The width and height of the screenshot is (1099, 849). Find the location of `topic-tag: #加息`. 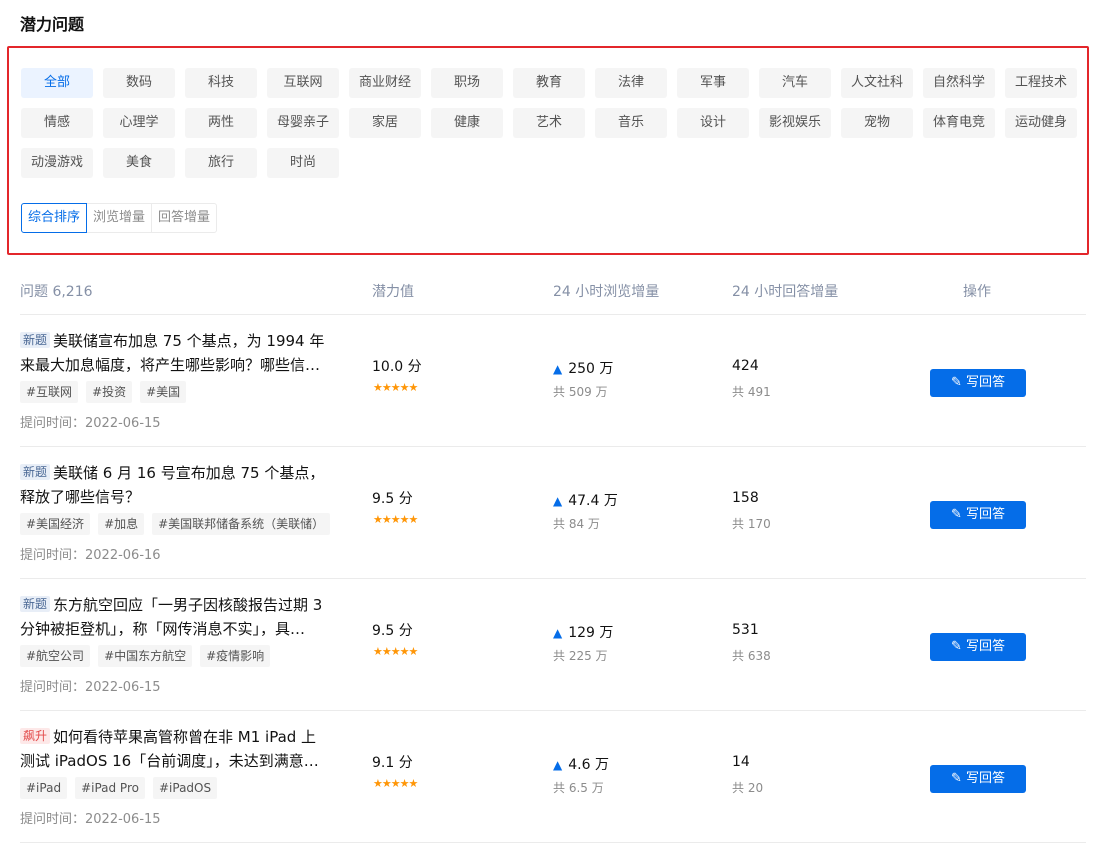

topic-tag: #加息 is located at coordinates (121, 524).